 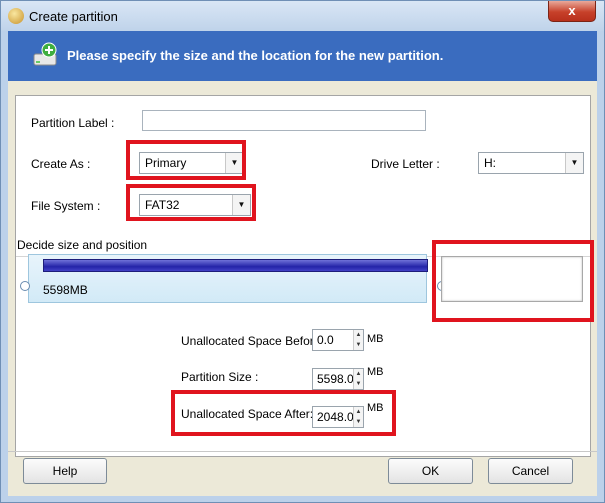 I want to click on highlight-create-as, so click(x=186, y=160).